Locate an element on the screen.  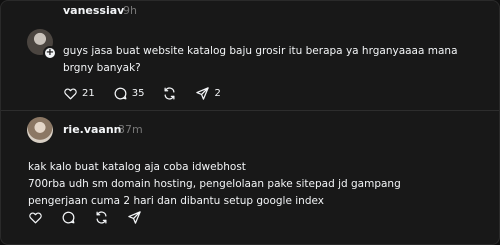
plus-icon: + is located at coordinates (50, 53).